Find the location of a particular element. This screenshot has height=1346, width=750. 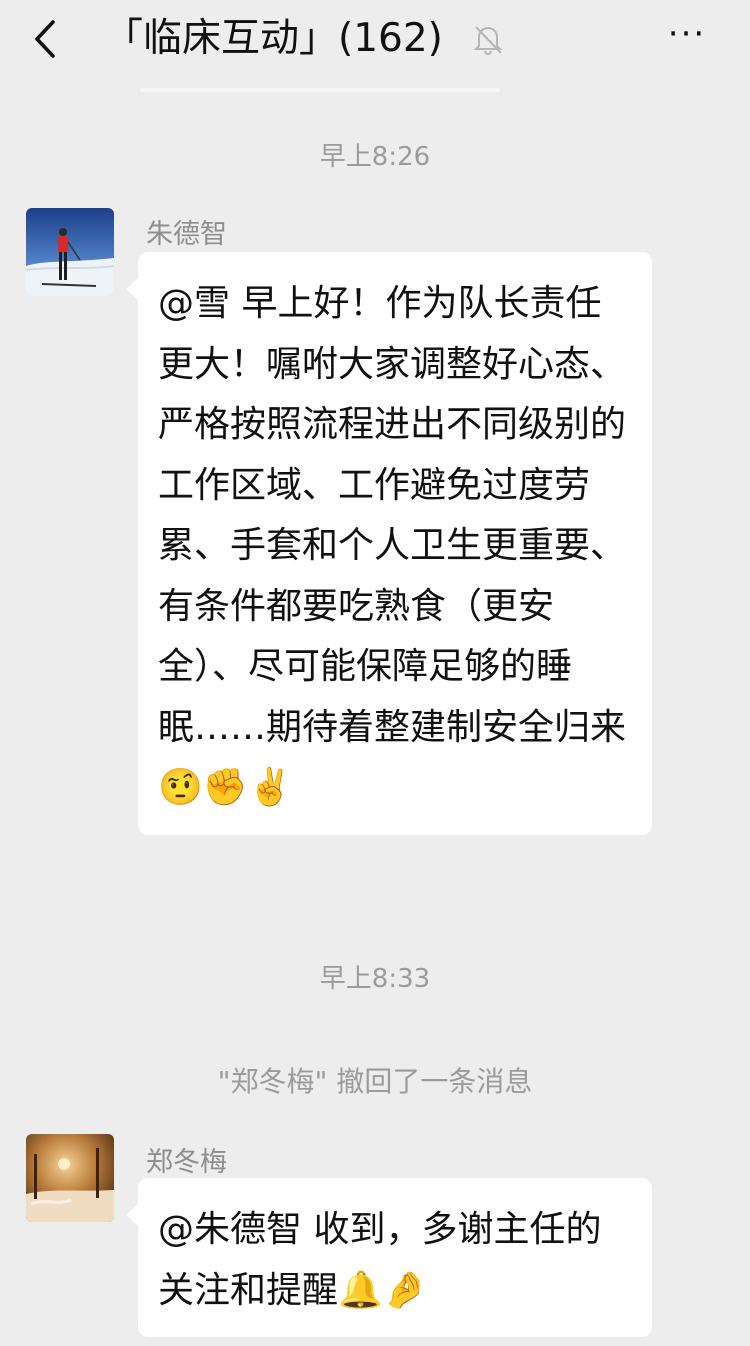

skier-avatar-image is located at coordinates (70, 252).